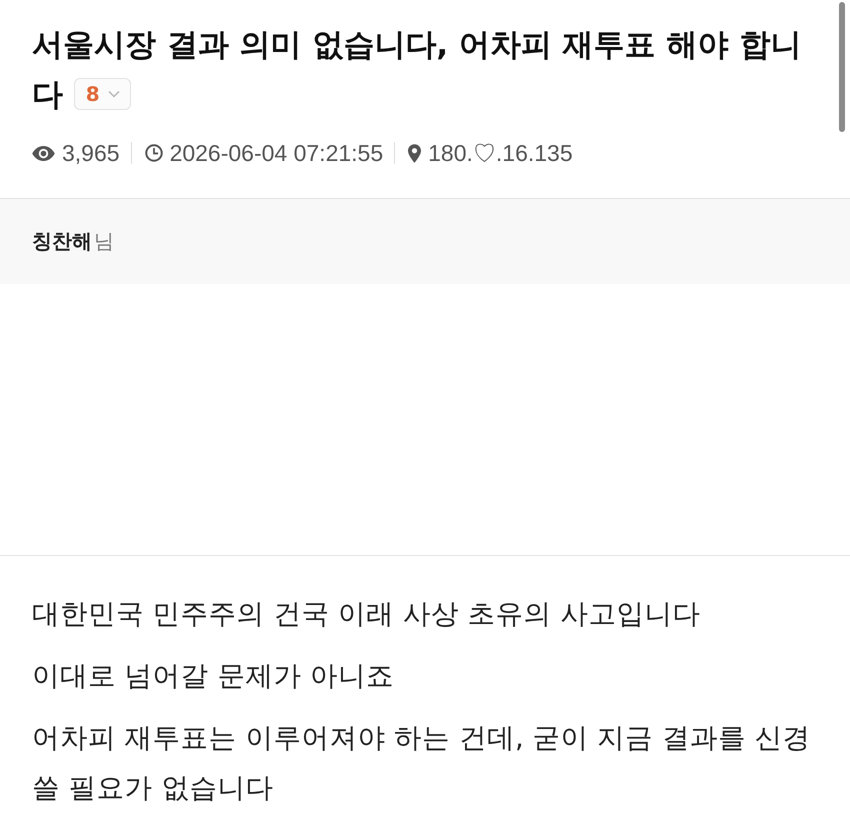 The width and height of the screenshot is (850, 830). Describe the element at coordinates (153, 153) in the screenshot. I see `clock-icon` at that location.